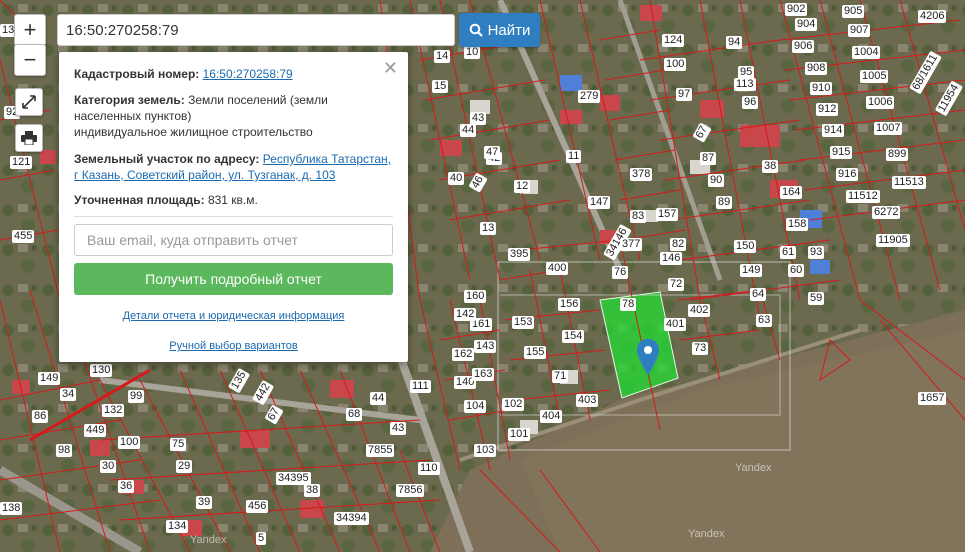 The width and height of the screenshot is (965, 552). Describe the element at coordinates (478, 118) in the screenshot. I see `plot-number-label: 43` at that location.